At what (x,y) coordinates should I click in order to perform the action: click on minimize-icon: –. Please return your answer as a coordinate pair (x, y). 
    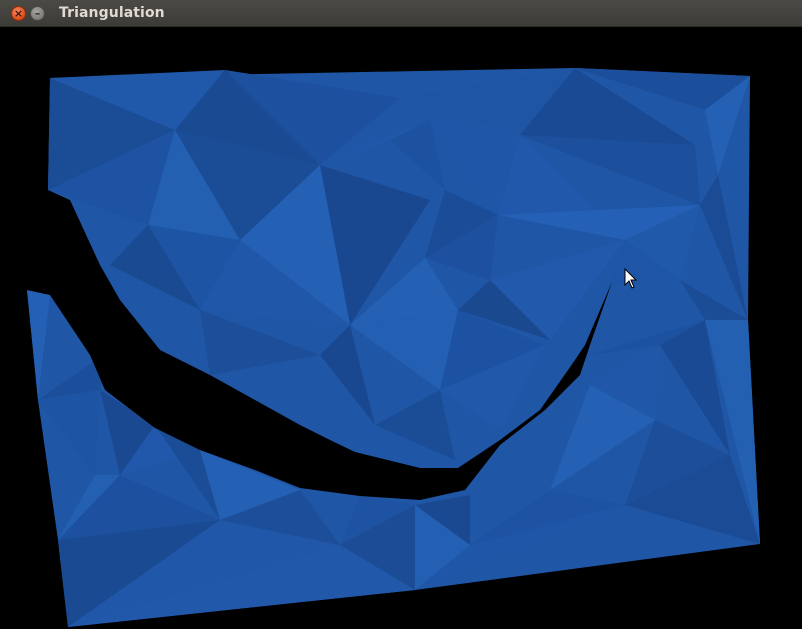
    Looking at the image, I should click on (37, 13).